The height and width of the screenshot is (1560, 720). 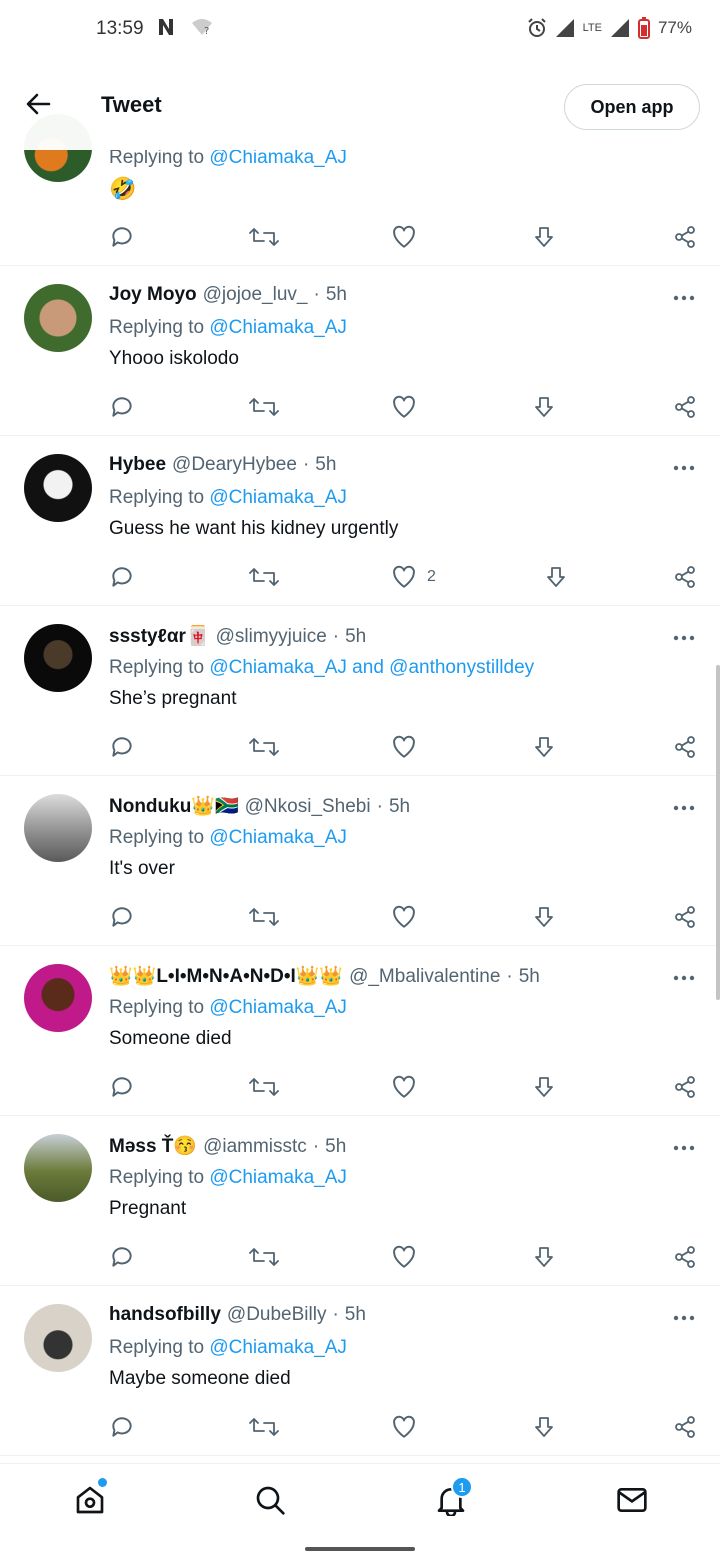 What do you see at coordinates (632, 107) in the screenshot?
I see `open-app-button: Open app` at bounding box center [632, 107].